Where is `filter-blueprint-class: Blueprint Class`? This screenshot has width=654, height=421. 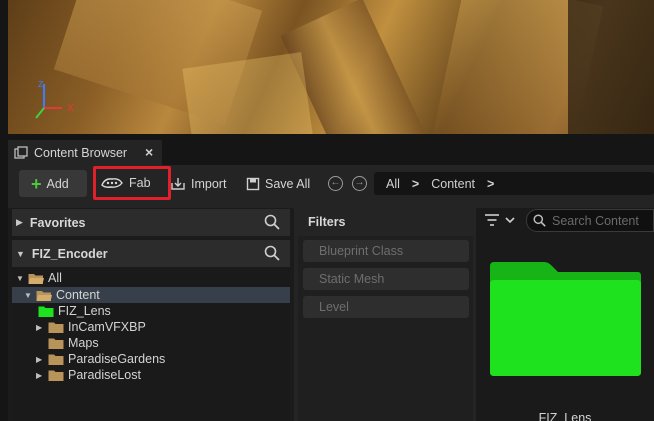
filter-blueprint-class: Blueprint Class is located at coordinates (386, 251).